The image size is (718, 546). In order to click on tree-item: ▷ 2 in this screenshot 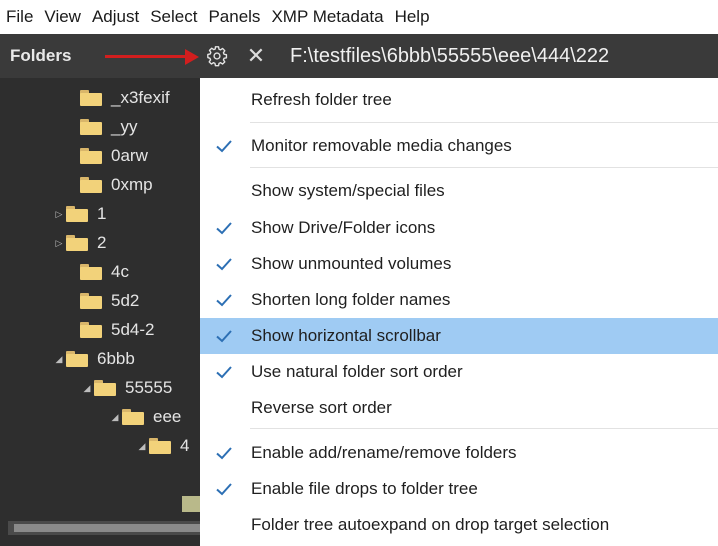, I will do `click(79, 243)`.